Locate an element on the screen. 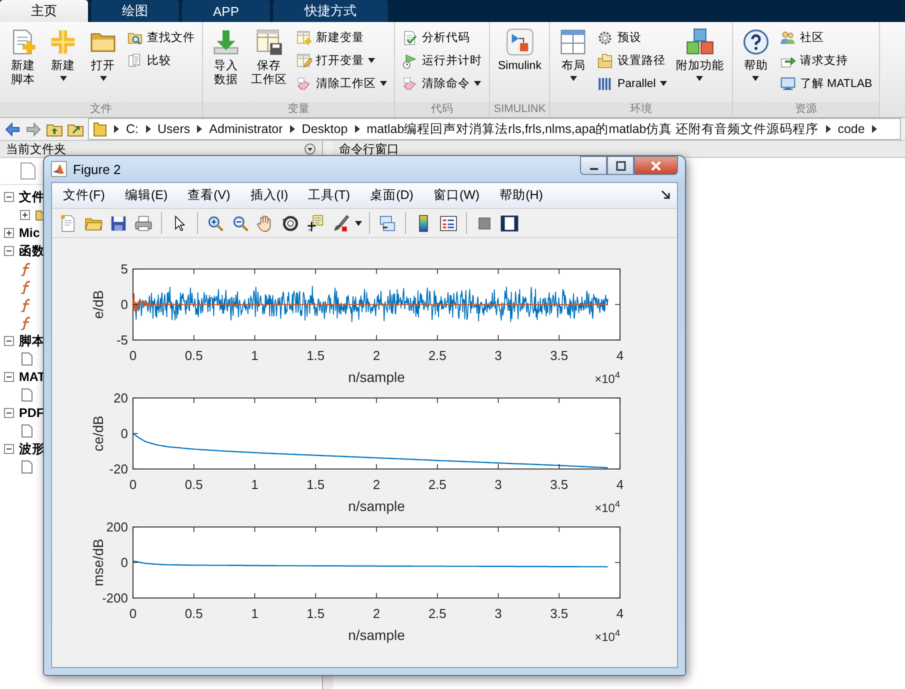  path-segment: code is located at coordinates (851, 129).